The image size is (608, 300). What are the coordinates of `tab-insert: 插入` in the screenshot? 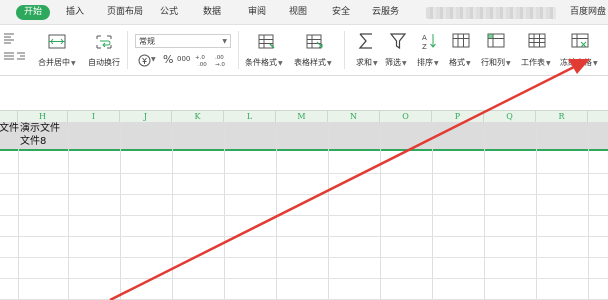 It's located at (75, 12).